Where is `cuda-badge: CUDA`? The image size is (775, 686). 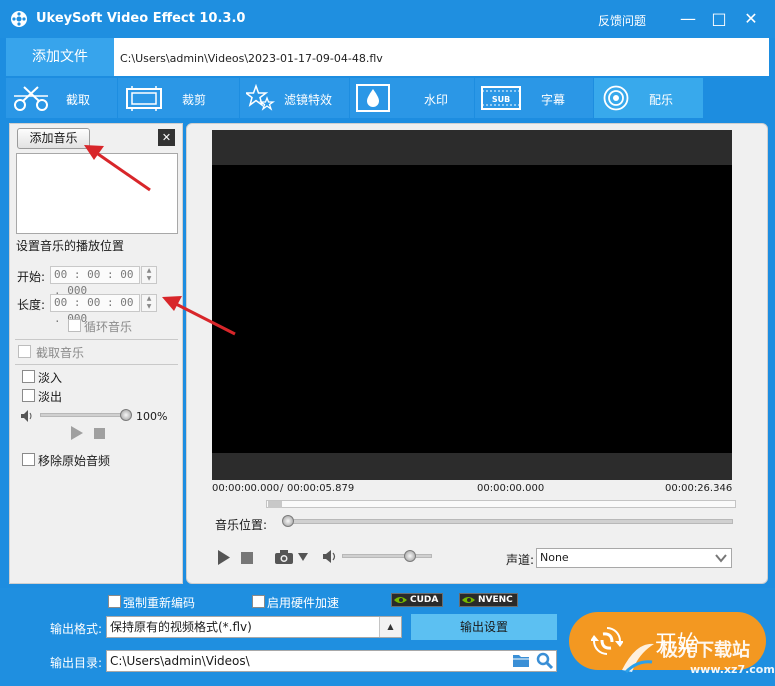 cuda-badge: CUDA is located at coordinates (417, 600).